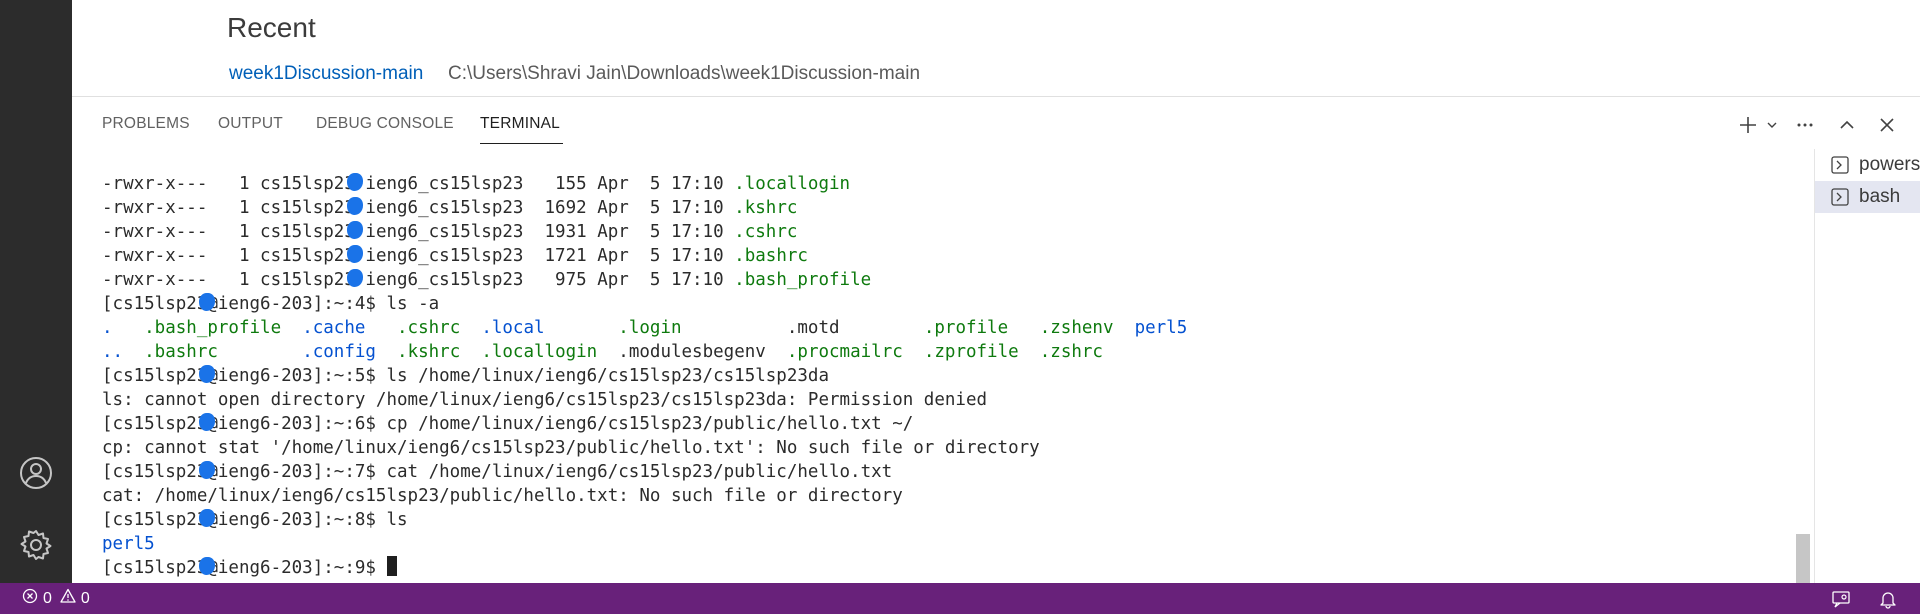  Describe the element at coordinates (521, 143) in the screenshot. I see `active-tab-indicator` at that location.